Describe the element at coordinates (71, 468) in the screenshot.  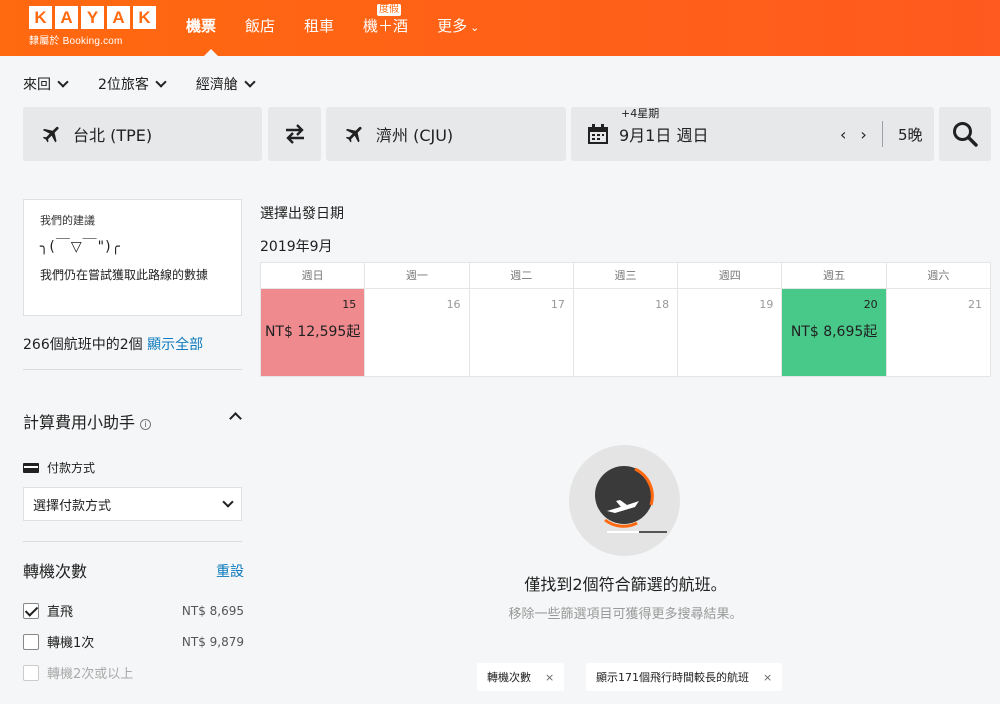
I see `payment-method-text: 付款方式` at that location.